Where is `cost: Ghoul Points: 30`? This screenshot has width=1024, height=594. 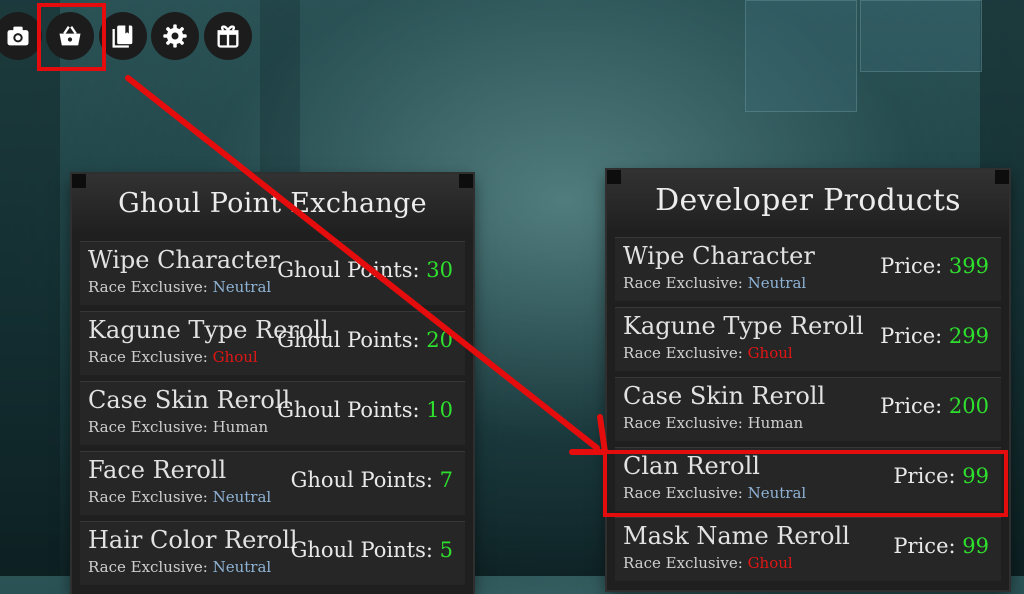
cost: Ghoul Points: 30 is located at coordinates (365, 270).